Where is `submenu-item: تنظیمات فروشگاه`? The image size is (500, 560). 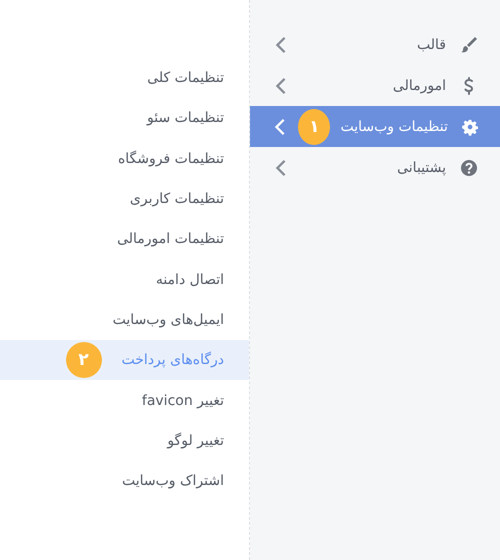
submenu-item: تنظیمات فروشگاه is located at coordinates (124, 158).